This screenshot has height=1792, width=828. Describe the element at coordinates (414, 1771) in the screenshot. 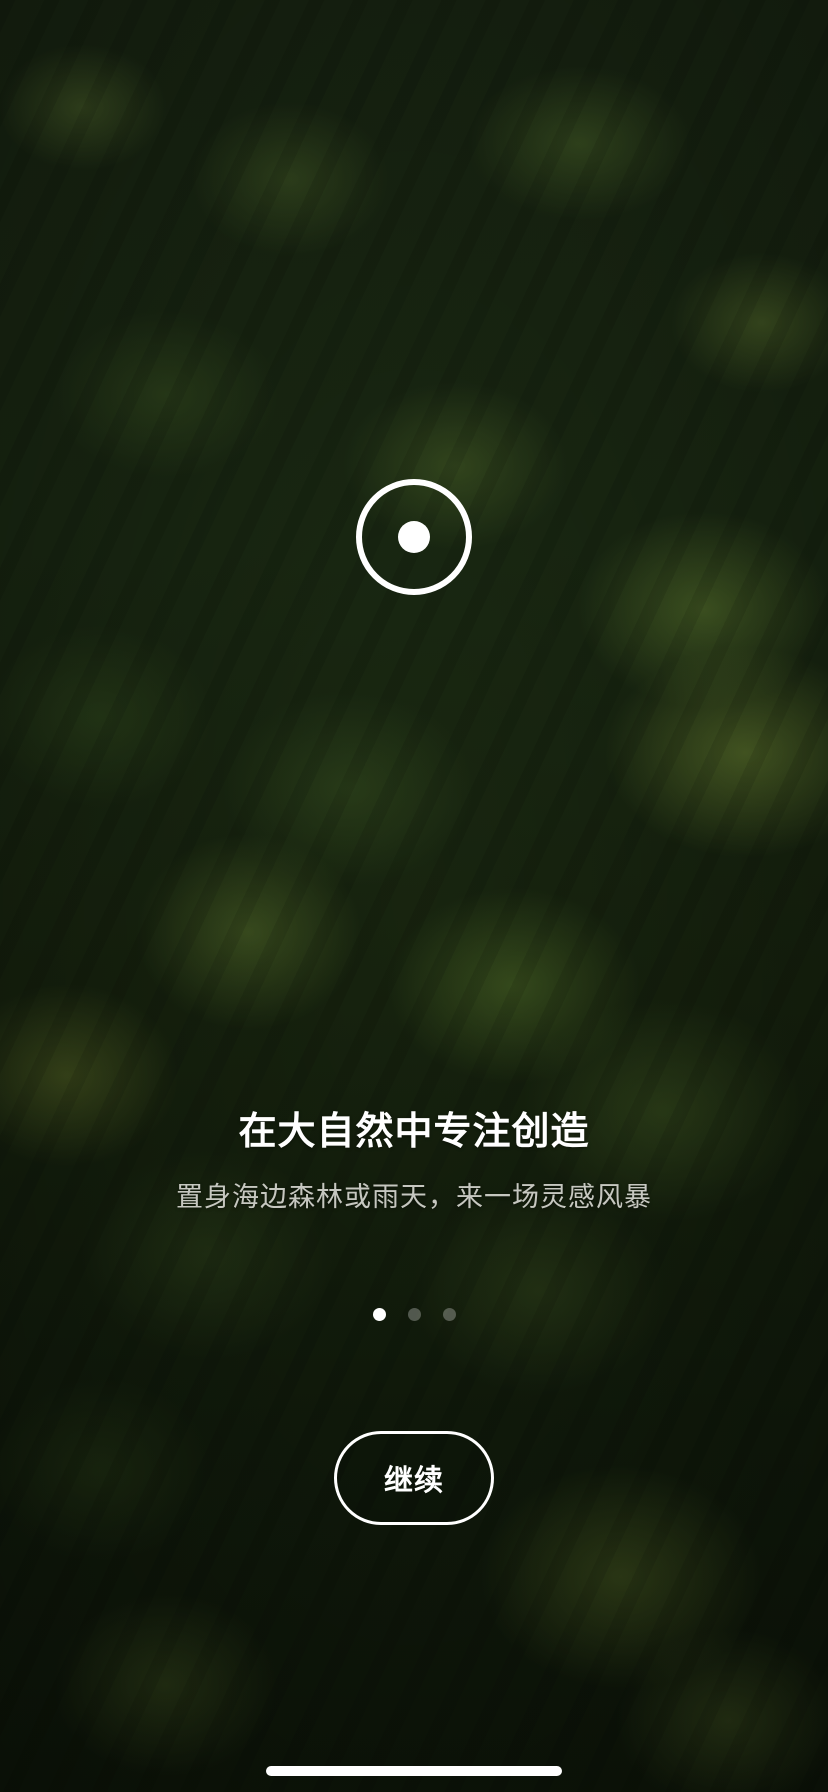

I see `home-indicator` at that location.